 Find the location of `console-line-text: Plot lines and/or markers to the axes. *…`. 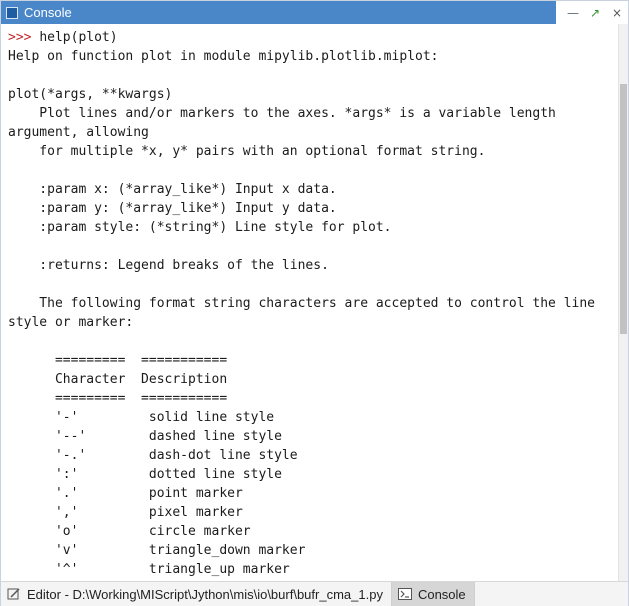

console-line-text: Plot lines and/or markers to the axes. *… is located at coordinates (282, 113).